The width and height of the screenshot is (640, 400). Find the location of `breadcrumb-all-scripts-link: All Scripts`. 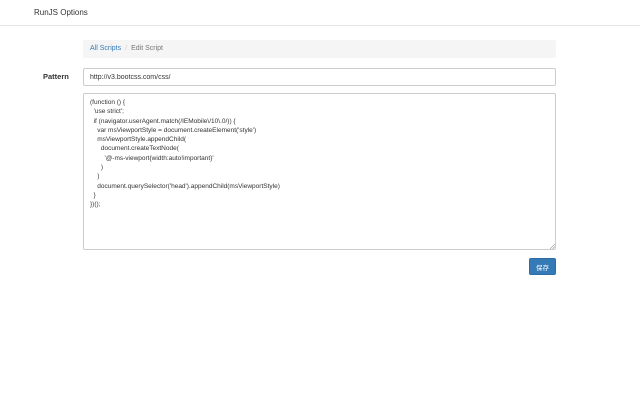

breadcrumb-all-scripts-link: All Scripts is located at coordinates (105, 48).